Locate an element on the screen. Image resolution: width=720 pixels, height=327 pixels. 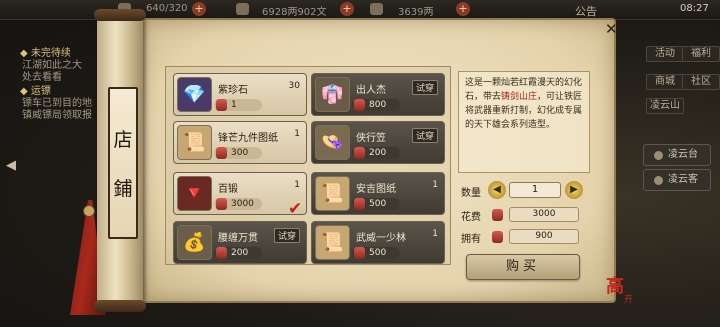
welfare-button: 福利 is located at coordinates (701, 54).